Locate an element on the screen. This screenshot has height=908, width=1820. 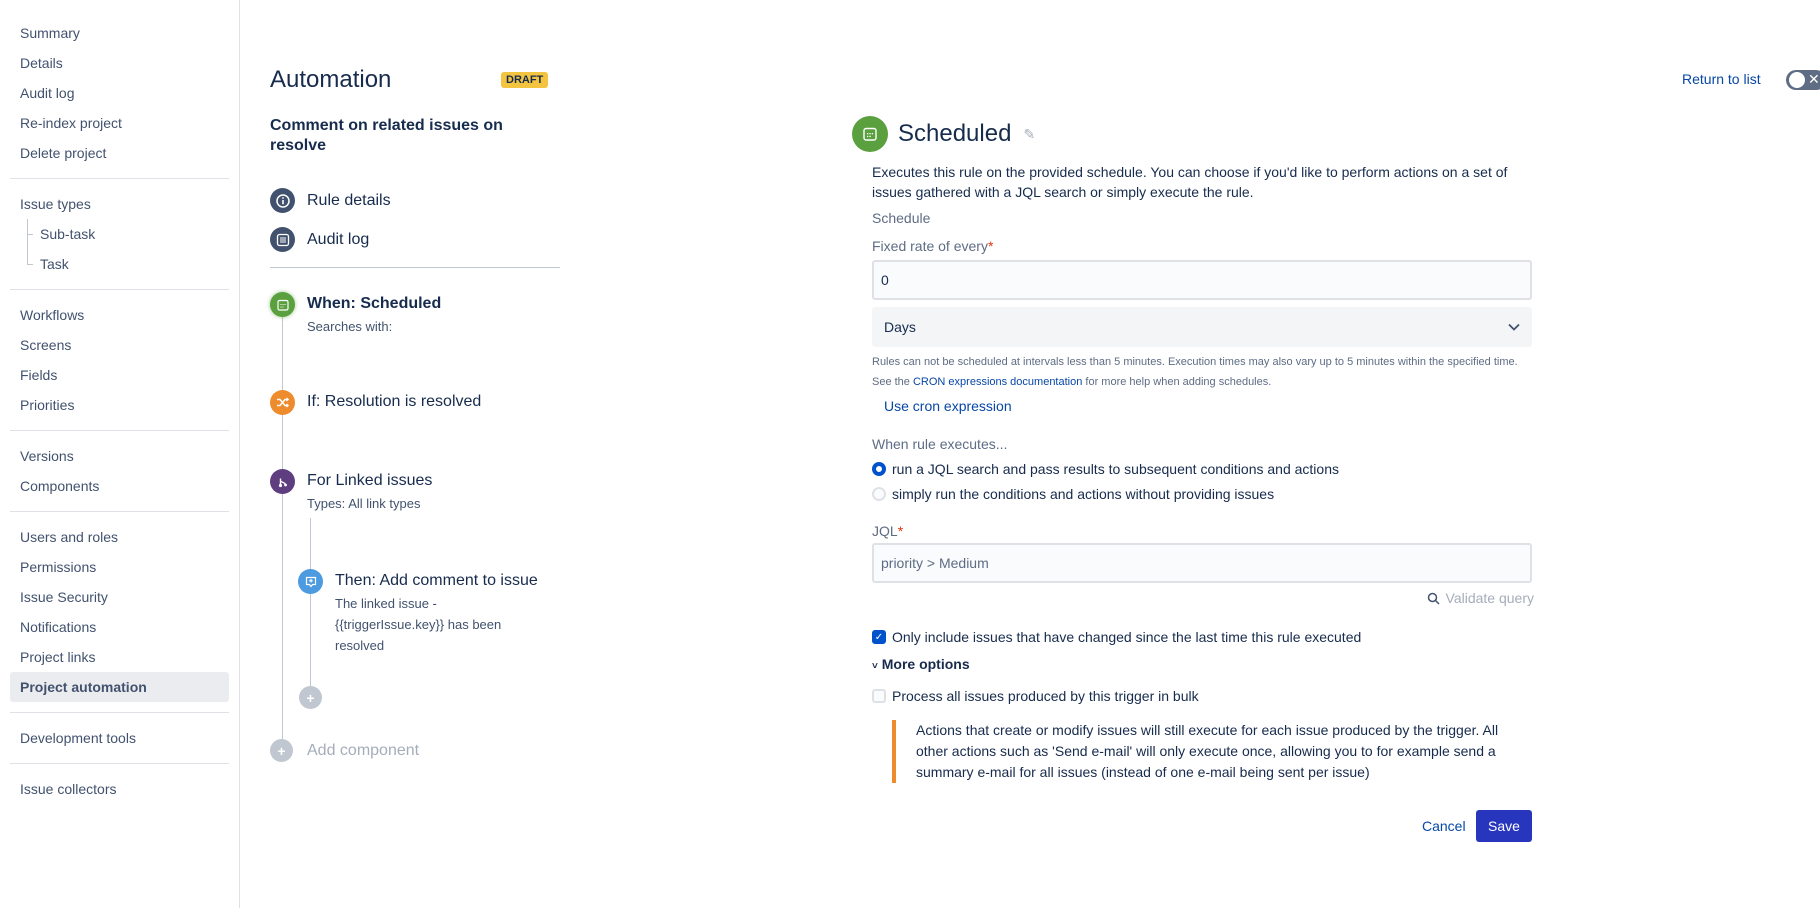
sidebar-item-issue-collectors: Issue collectors is located at coordinates (119, 789).